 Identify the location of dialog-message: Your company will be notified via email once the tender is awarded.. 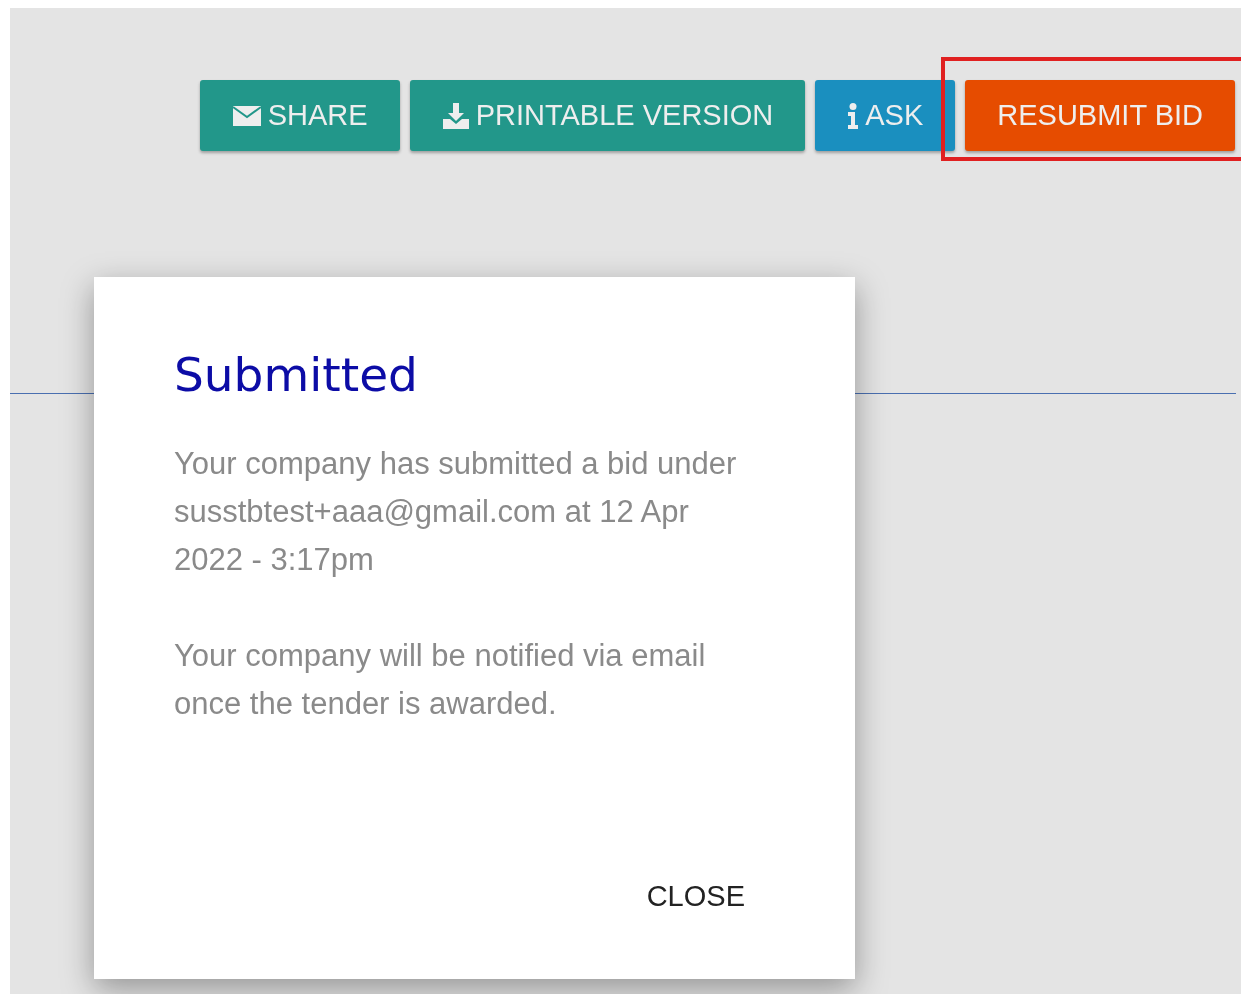
(440, 680).